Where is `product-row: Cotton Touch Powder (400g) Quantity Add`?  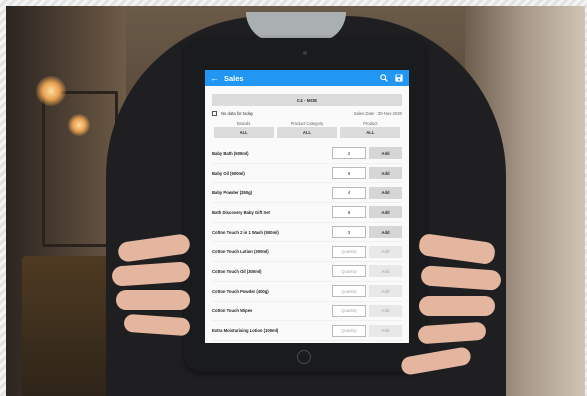 product-row: Cotton Touch Powder (400g) Quantity Add is located at coordinates (307, 292).